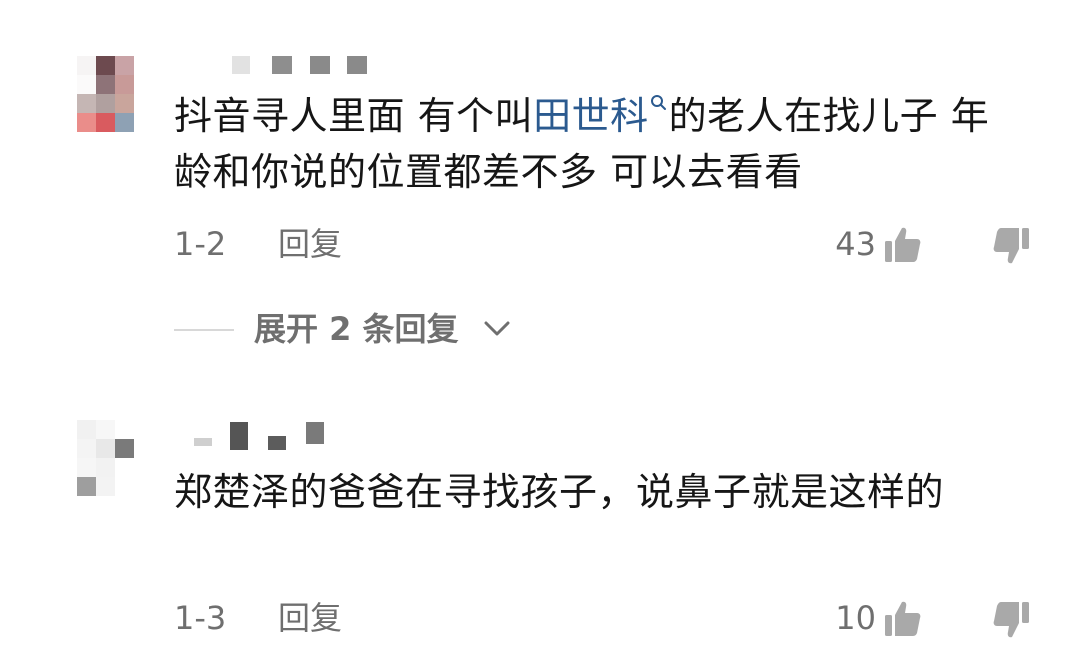 This screenshot has height=659, width=1080. What do you see at coordinates (258, 618) in the screenshot?
I see `comment-meta: 1-3 回复` at bounding box center [258, 618].